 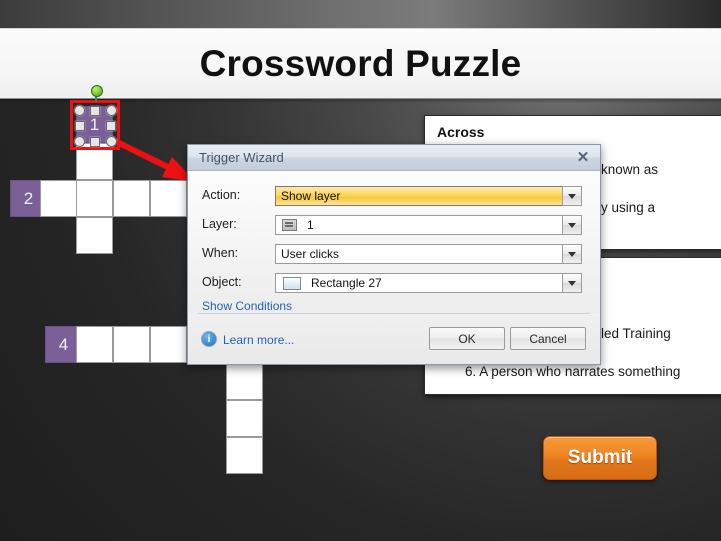 What do you see at coordinates (600, 458) in the screenshot?
I see `submit-button: Submit` at bounding box center [600, 458].